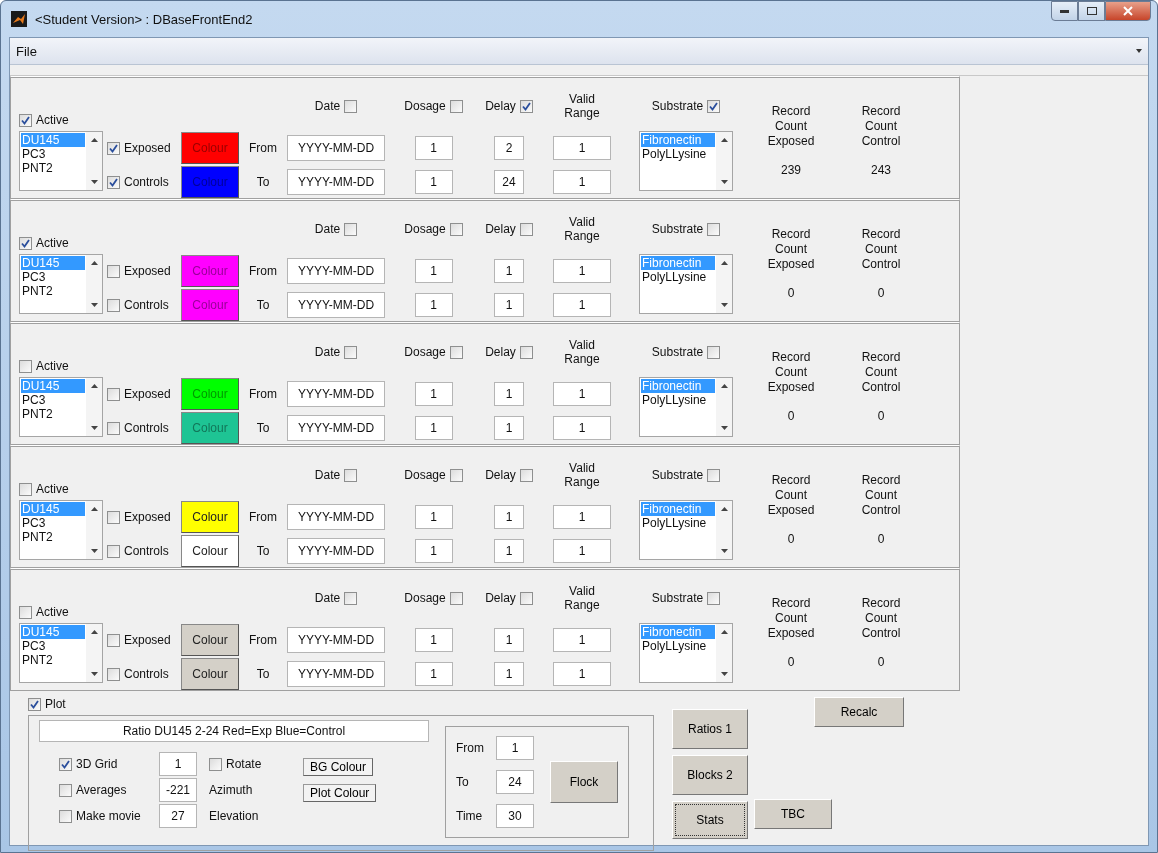  I want to click on tbc-button: TBC, so click(793, 814).